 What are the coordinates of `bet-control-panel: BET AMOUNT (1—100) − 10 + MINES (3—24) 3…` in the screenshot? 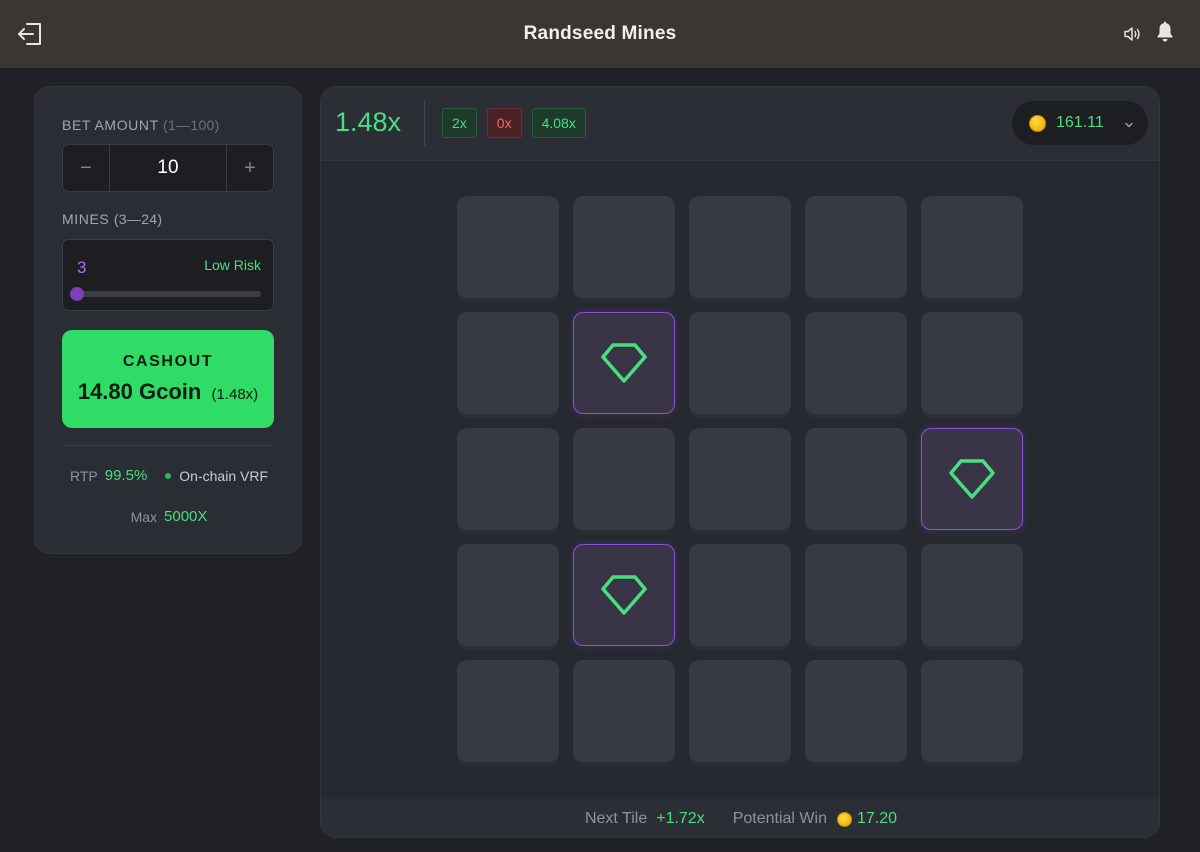 It's located at (168, 320).